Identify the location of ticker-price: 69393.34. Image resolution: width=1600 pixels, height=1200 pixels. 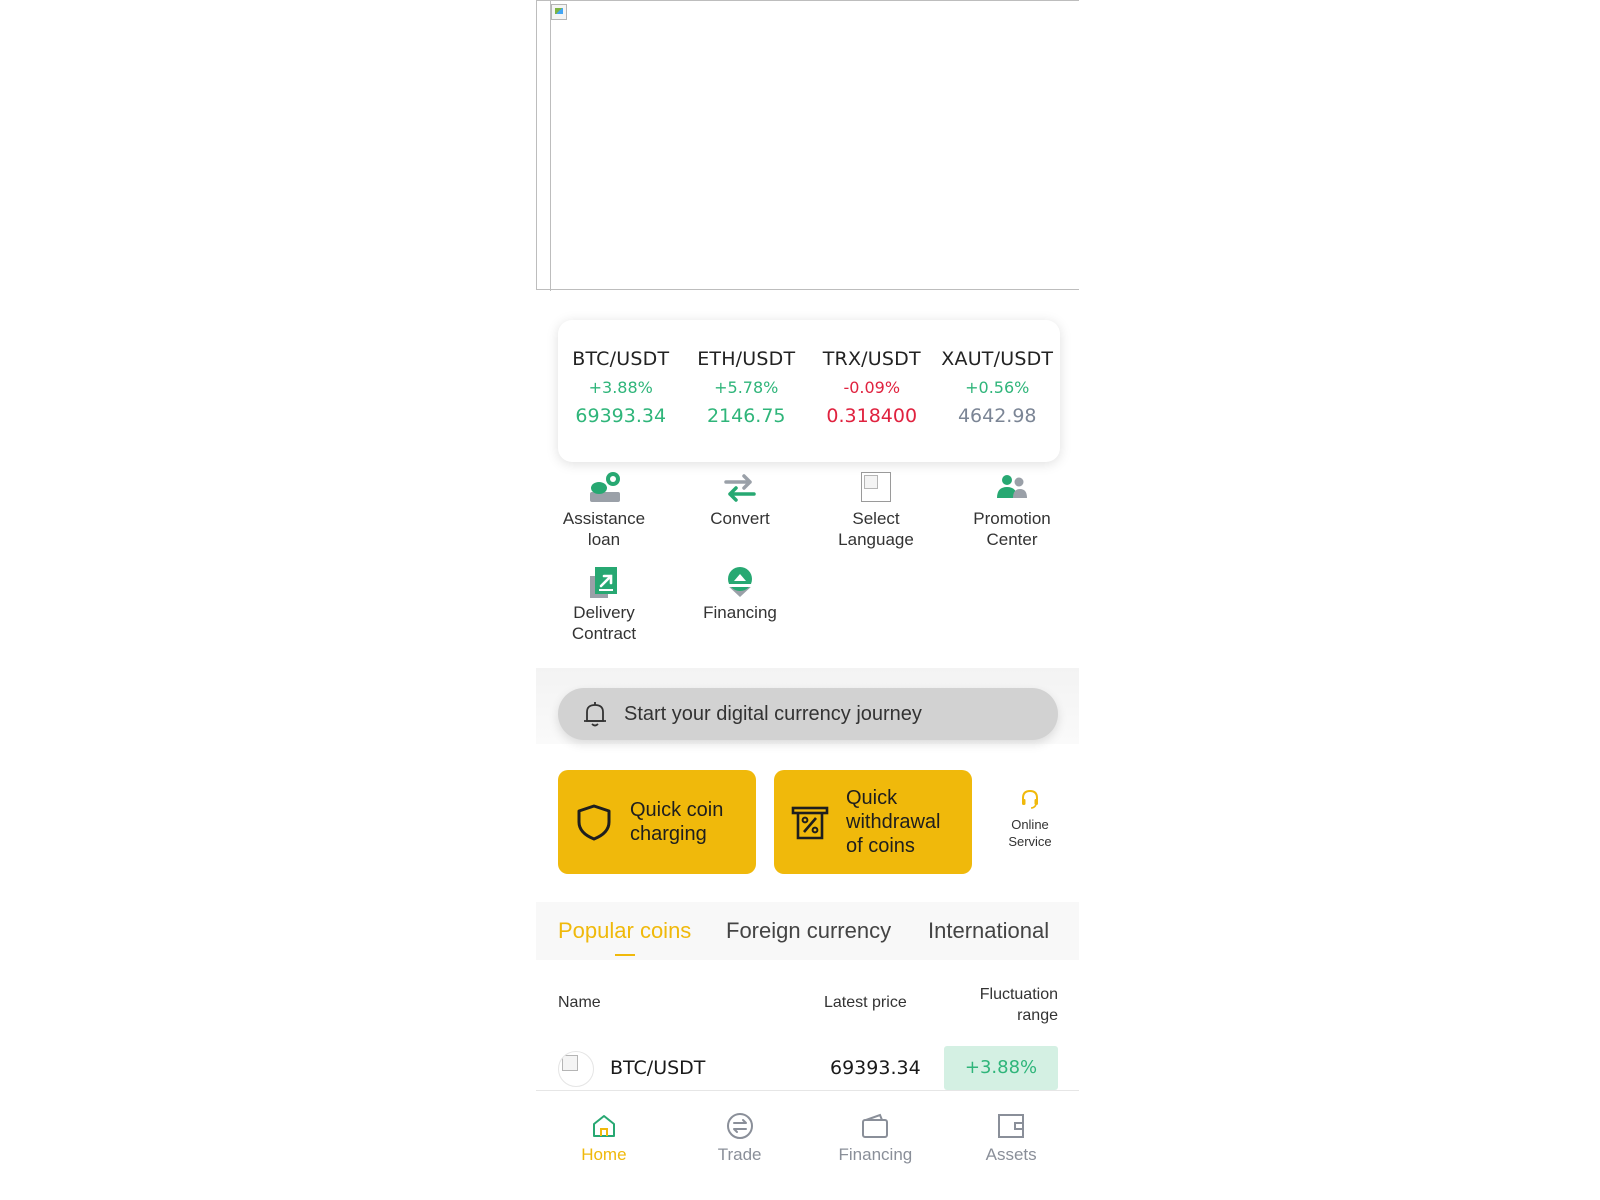
(621, 416).